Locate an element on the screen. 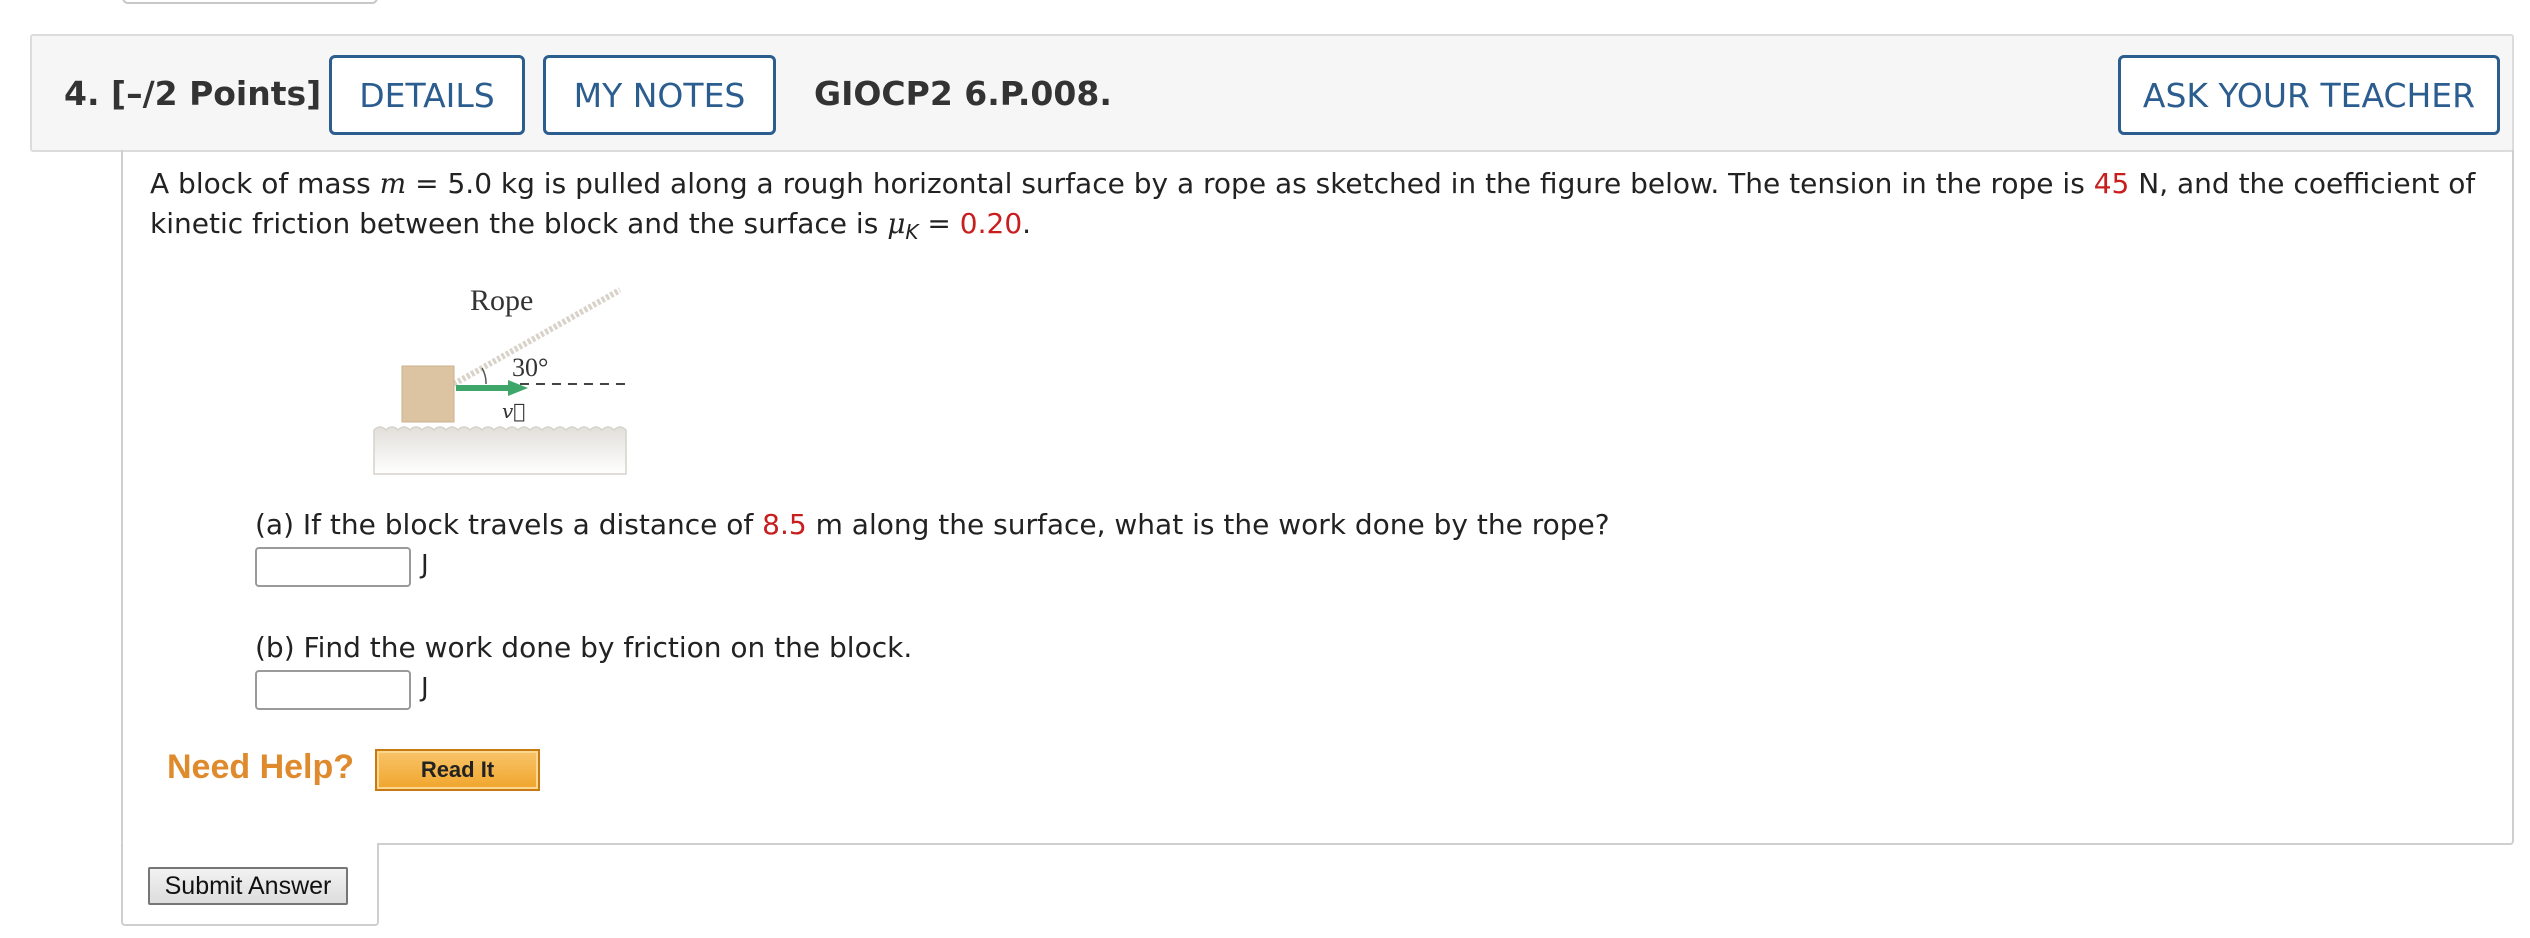 The width and height of the screenshot is (2530, 938). part-b-answer-row: J is located at coordinates (342, 690).